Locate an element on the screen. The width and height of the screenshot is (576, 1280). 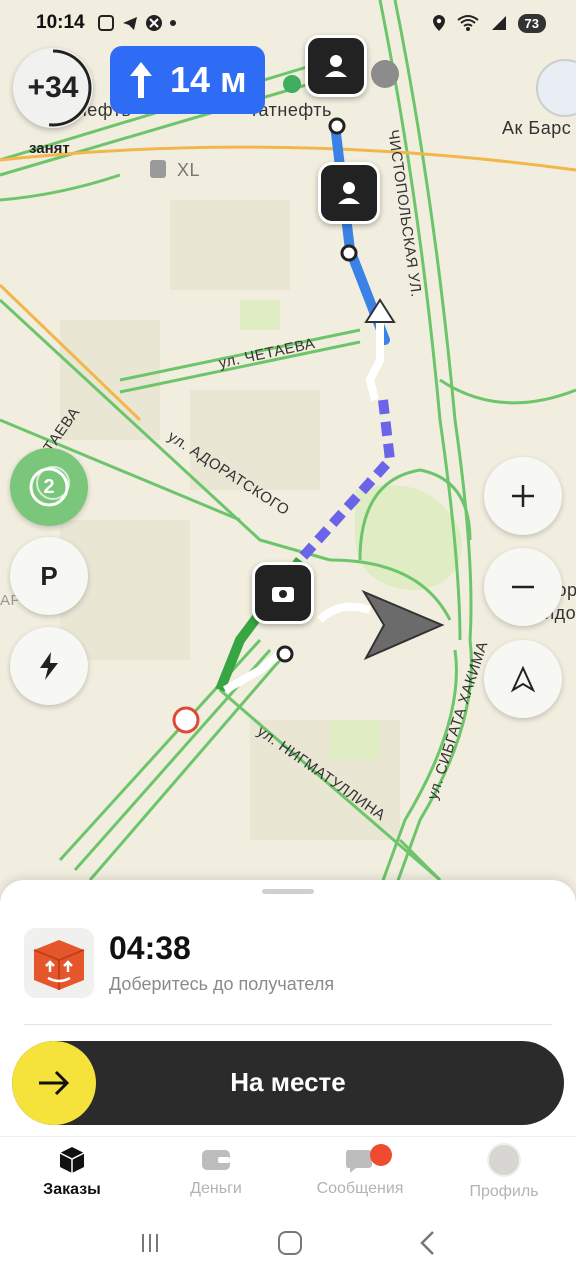
tab-messages: Сообщения is located at coordinates (360, 1171).